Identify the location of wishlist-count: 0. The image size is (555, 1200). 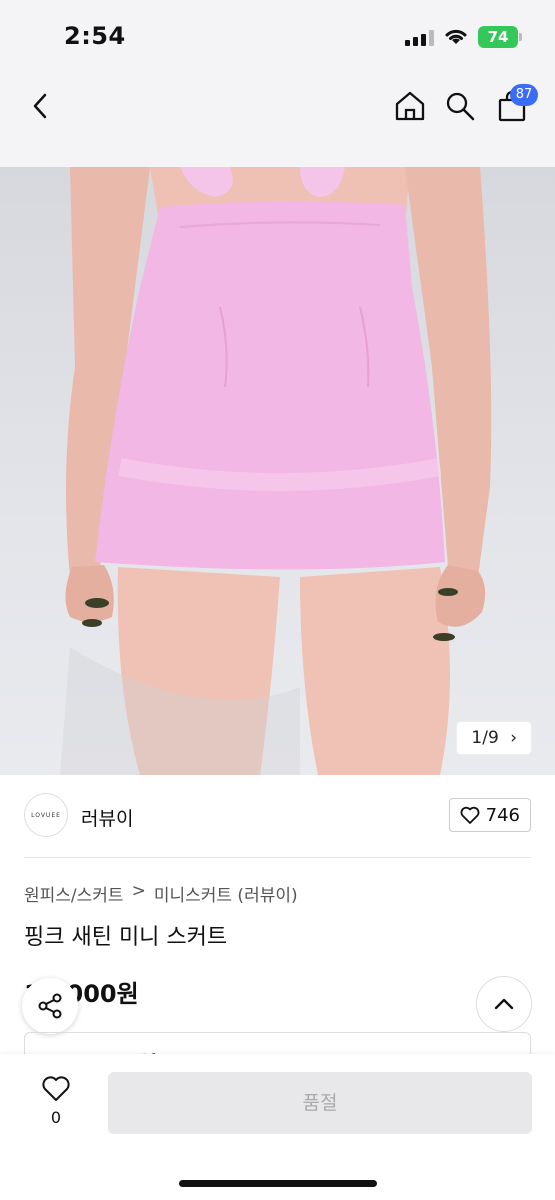
(56, 1117).